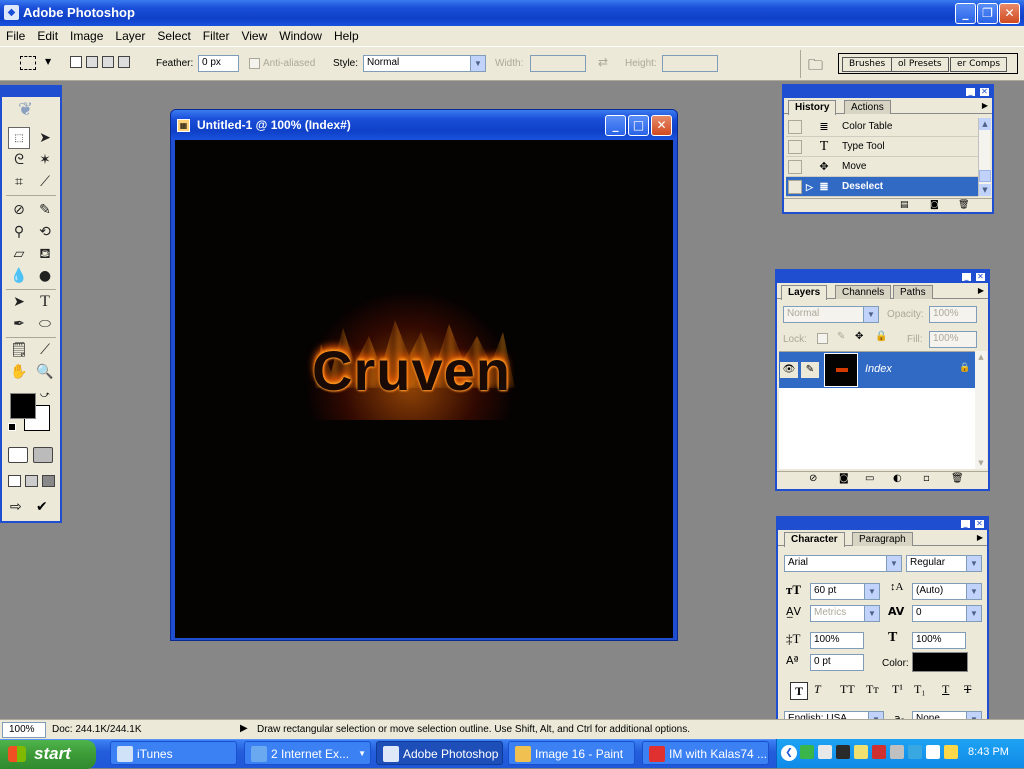  I want to click on type-tool-icon: T, so click(45, 302).